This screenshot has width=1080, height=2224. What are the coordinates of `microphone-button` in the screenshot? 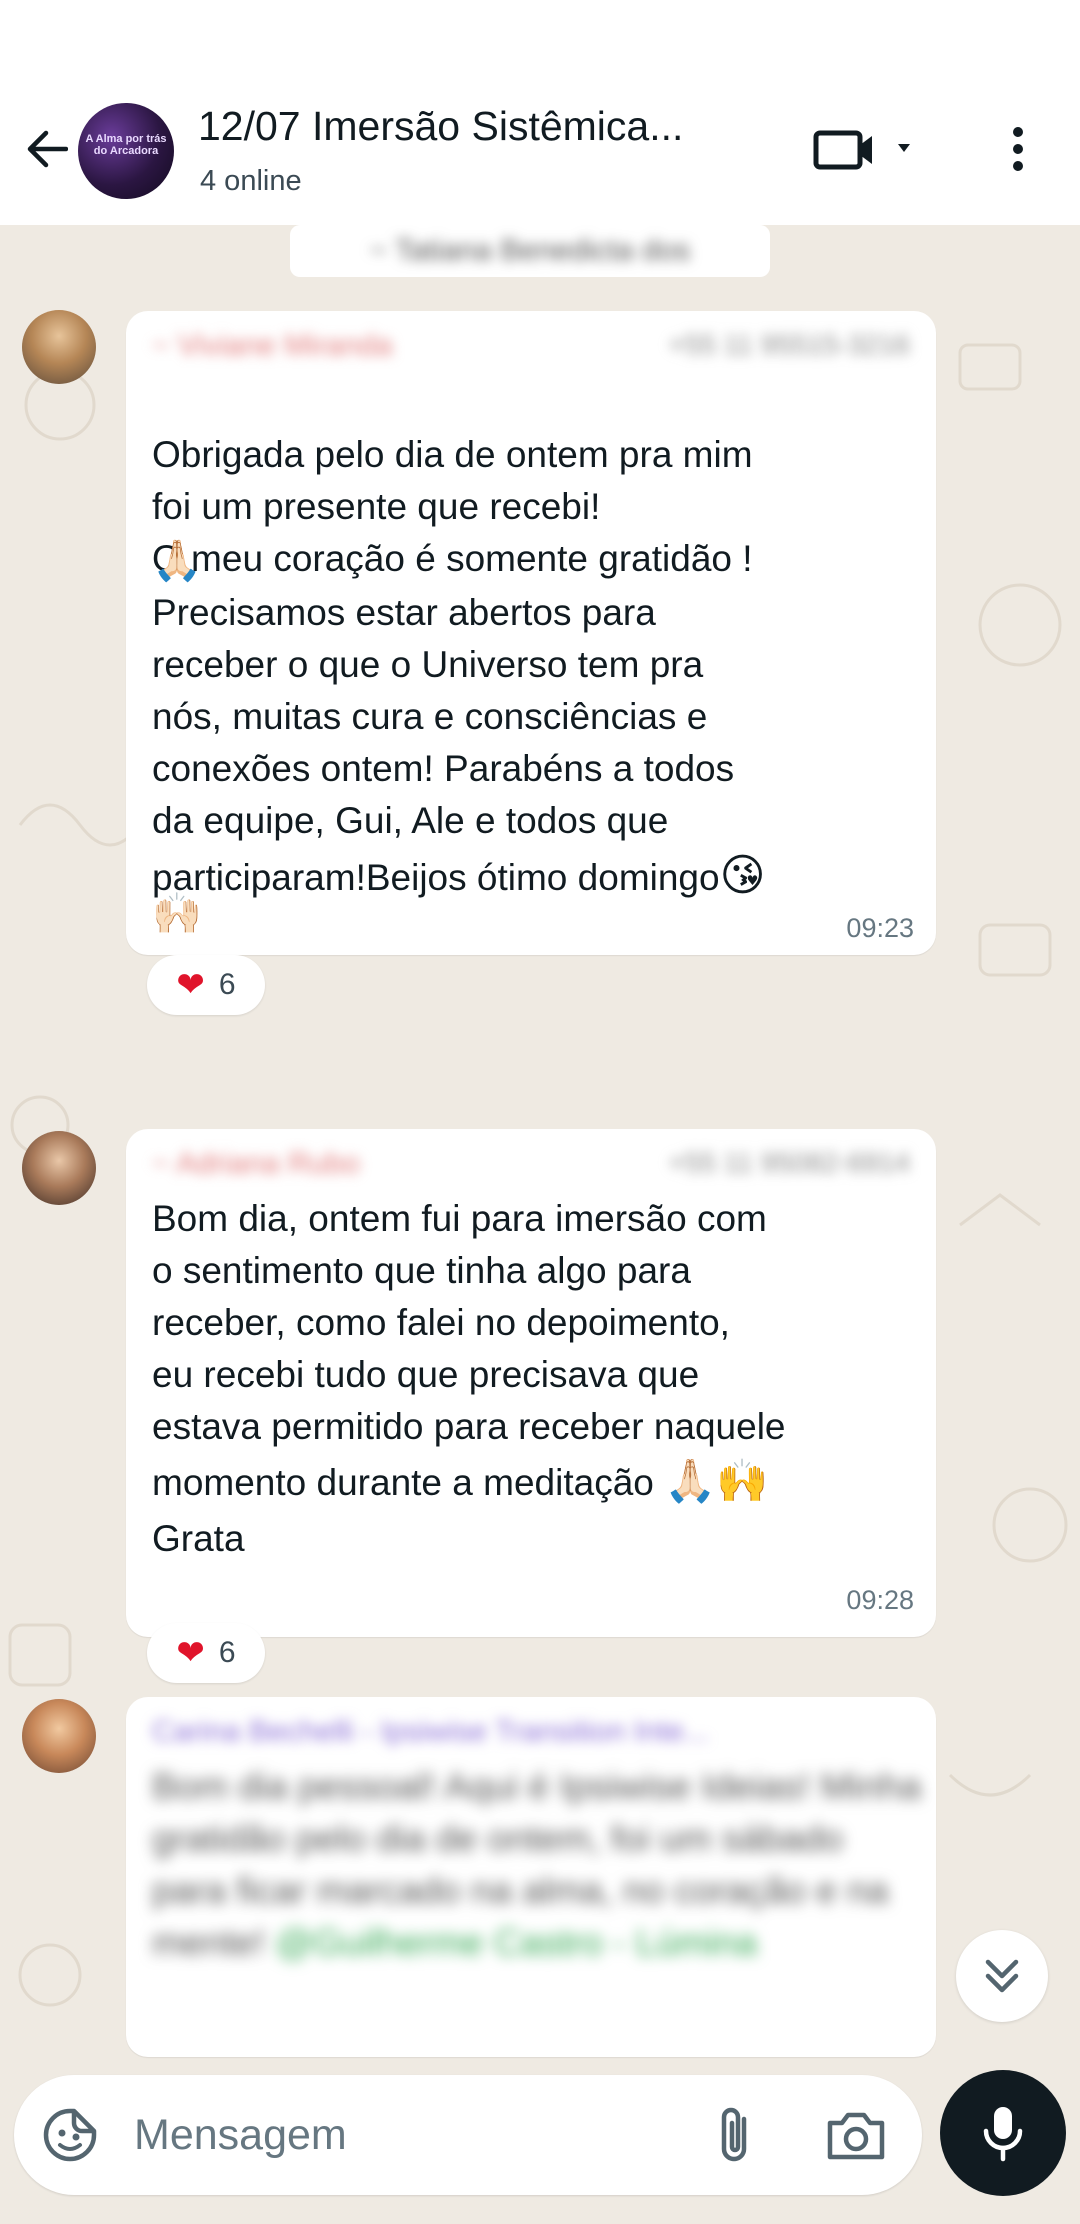 It's located at (1003, 2133).